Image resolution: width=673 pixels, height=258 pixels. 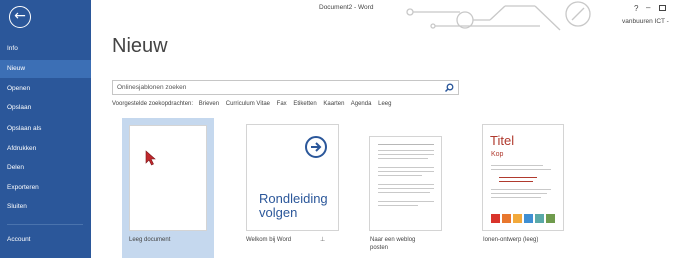 What do you see at coordinates (636, 8) in the screenshot?
I see `help-button: ?` at bounding box center [636, 8].